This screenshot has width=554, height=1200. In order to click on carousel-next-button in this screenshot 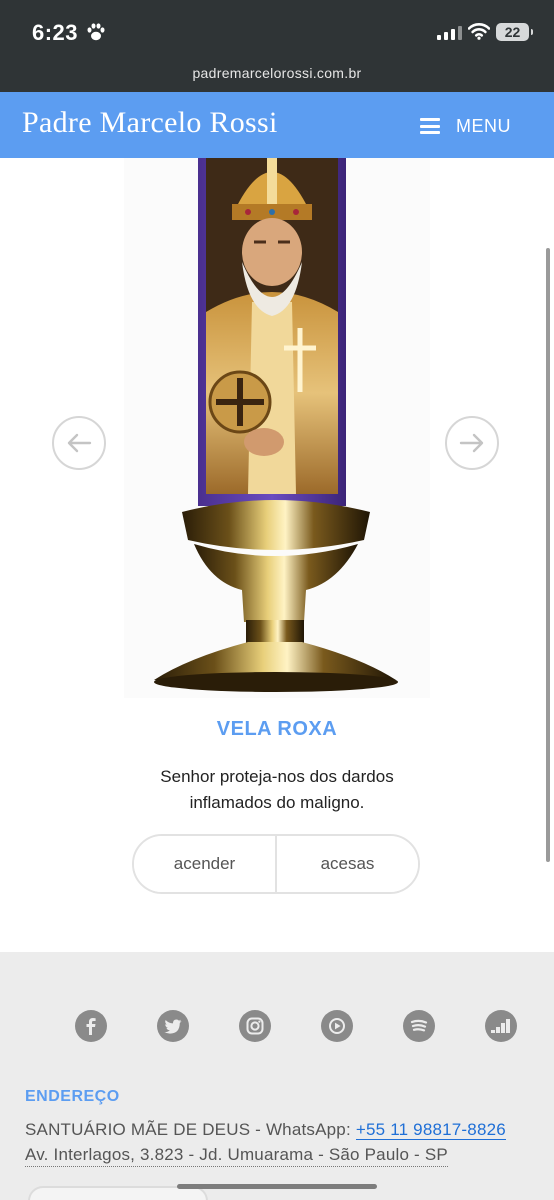, I will do `click(472, 443)`.